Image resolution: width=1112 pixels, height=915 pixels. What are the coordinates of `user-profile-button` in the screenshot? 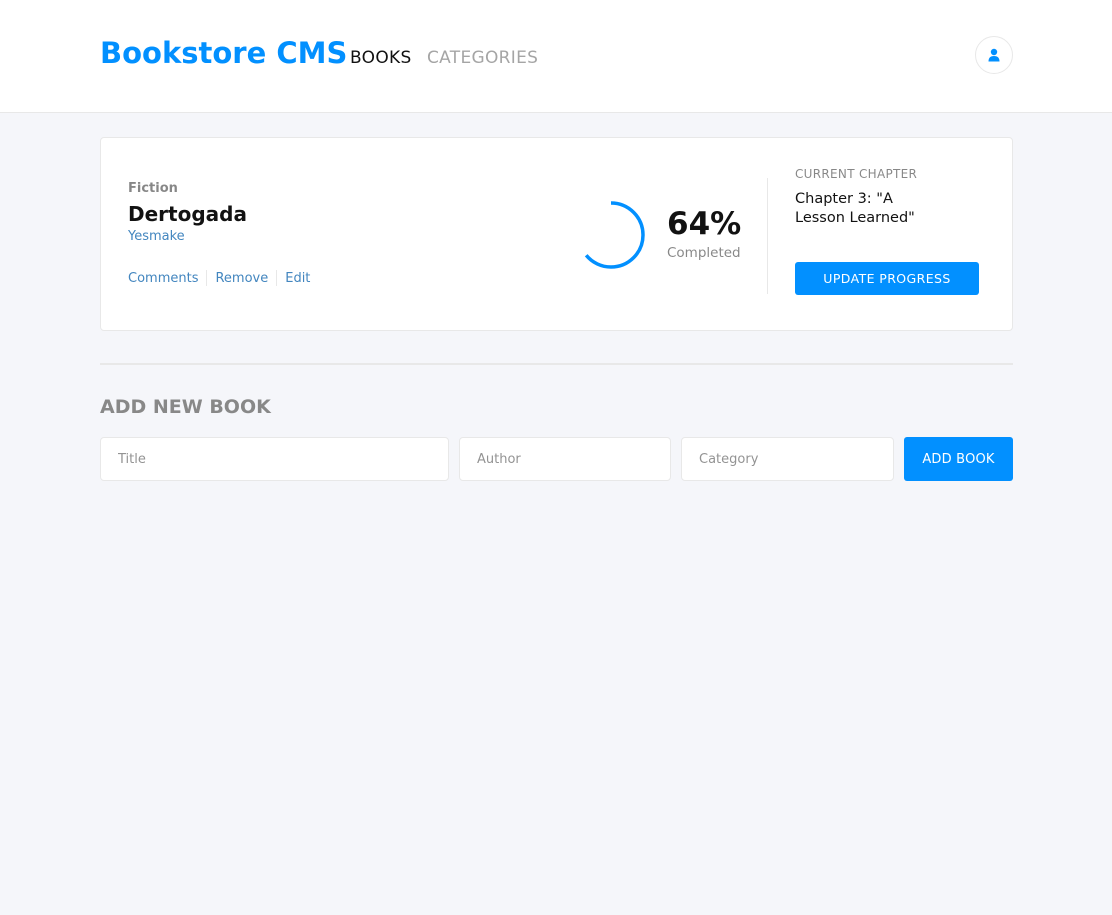 It's located at (994, 55).